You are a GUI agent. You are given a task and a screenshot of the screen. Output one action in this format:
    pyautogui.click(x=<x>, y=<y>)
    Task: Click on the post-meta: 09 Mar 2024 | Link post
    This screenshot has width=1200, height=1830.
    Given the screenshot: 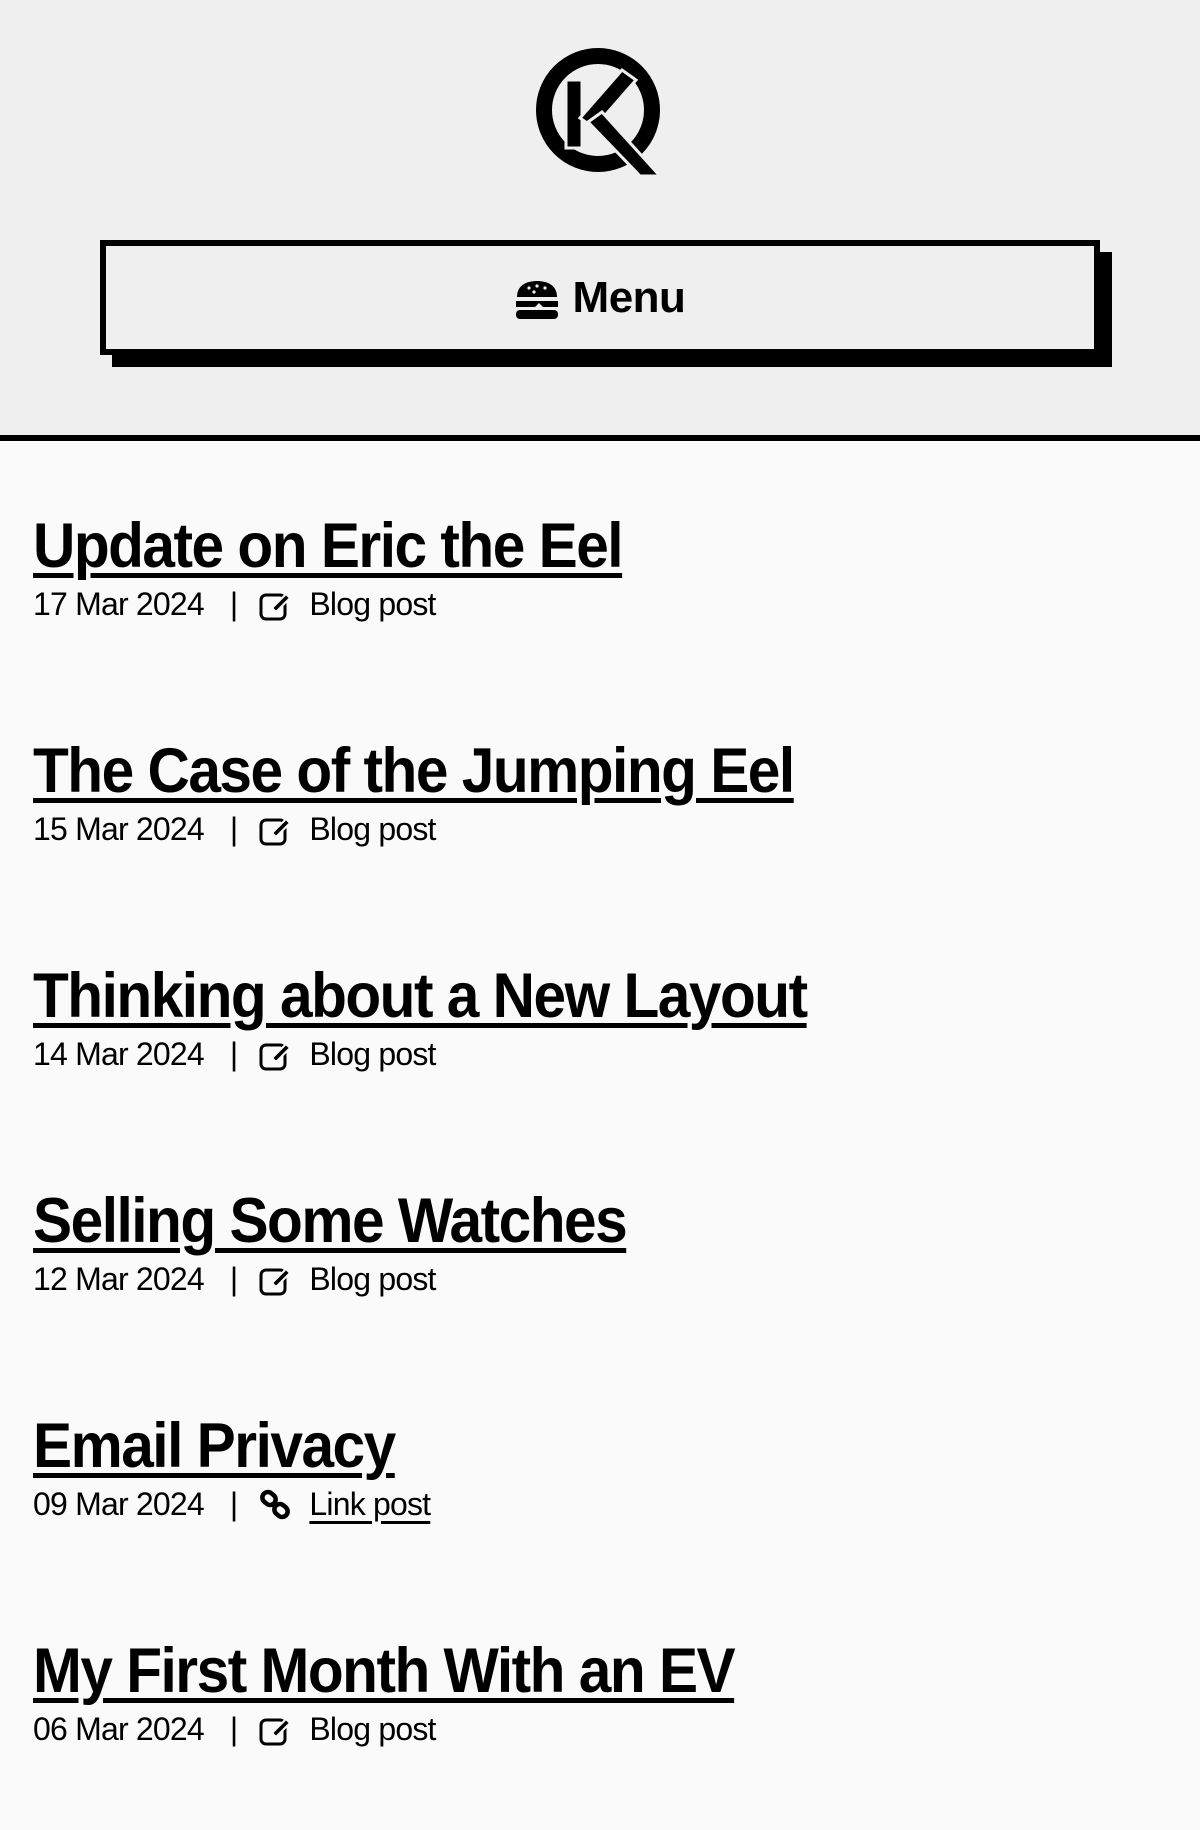 What is the action you would take?
    pyautogui.click(x=232, y=1504)
    